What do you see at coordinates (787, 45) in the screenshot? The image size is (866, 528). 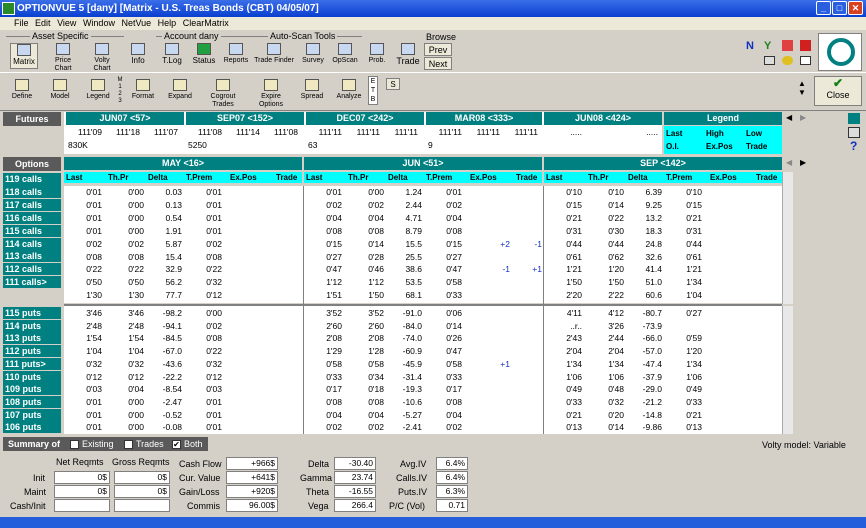 I see `alert-icon` at bounding box center [787, 45].